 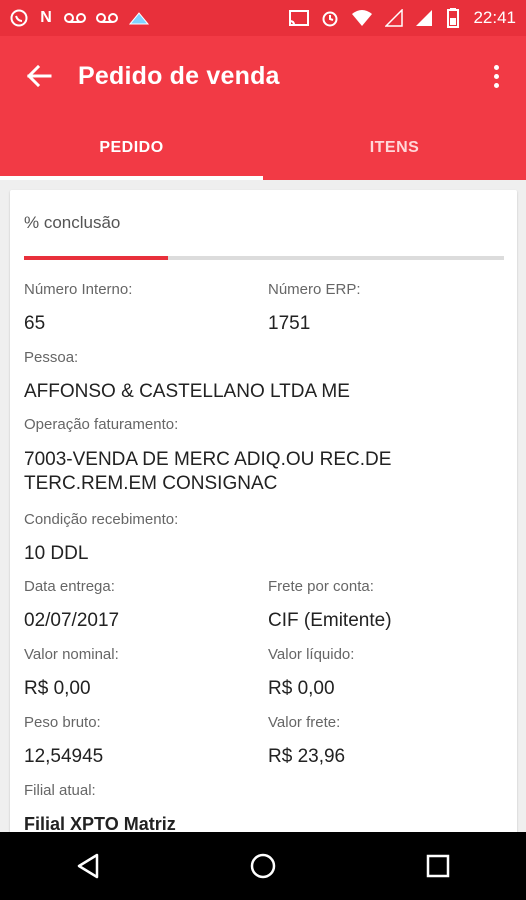 I want to click on tab-itens: ITENS, so click(x=394, y=148).